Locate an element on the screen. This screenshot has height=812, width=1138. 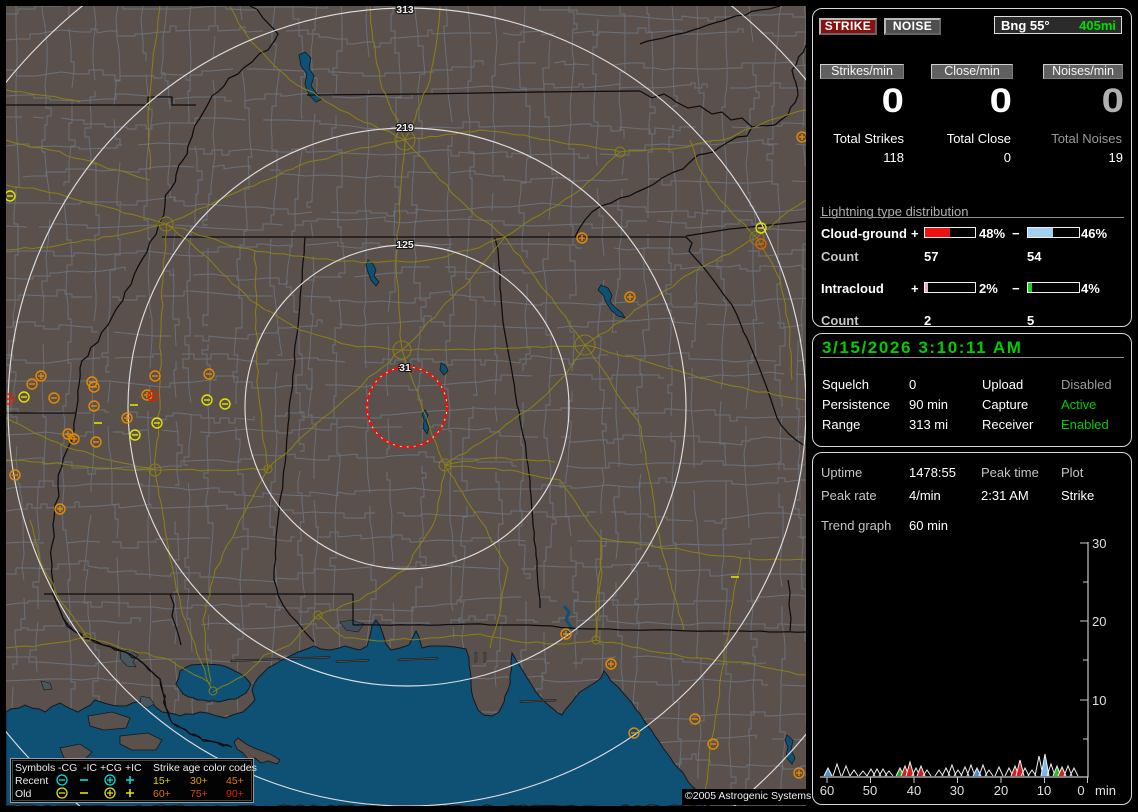
svg-text: 40 is located at coordinates (914, 790).